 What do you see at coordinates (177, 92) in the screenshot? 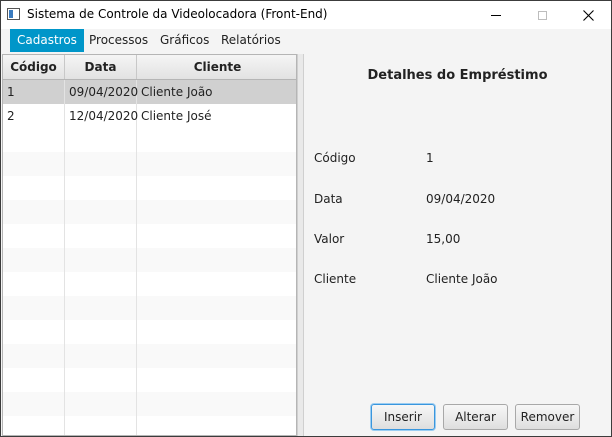
I see `cell-cliente: Cliente João` at bounding box center [177, 92].